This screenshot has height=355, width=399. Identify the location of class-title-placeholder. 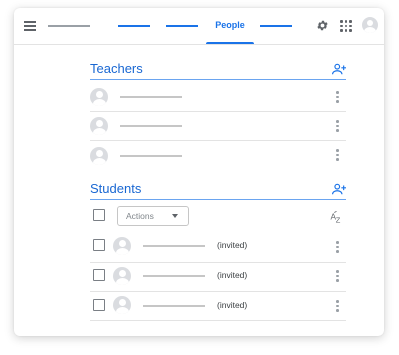
(69, 26).